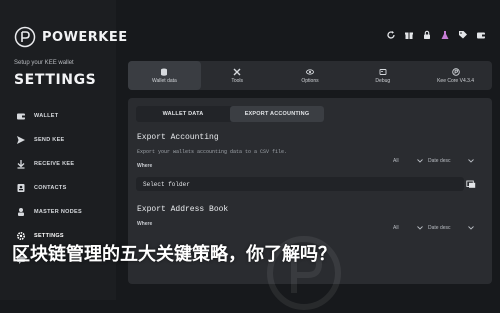 The height and width of the screenshot is (313, 500). I want to click on tab-kee-core: Kee Core V4.3.4, so click(455, 75).